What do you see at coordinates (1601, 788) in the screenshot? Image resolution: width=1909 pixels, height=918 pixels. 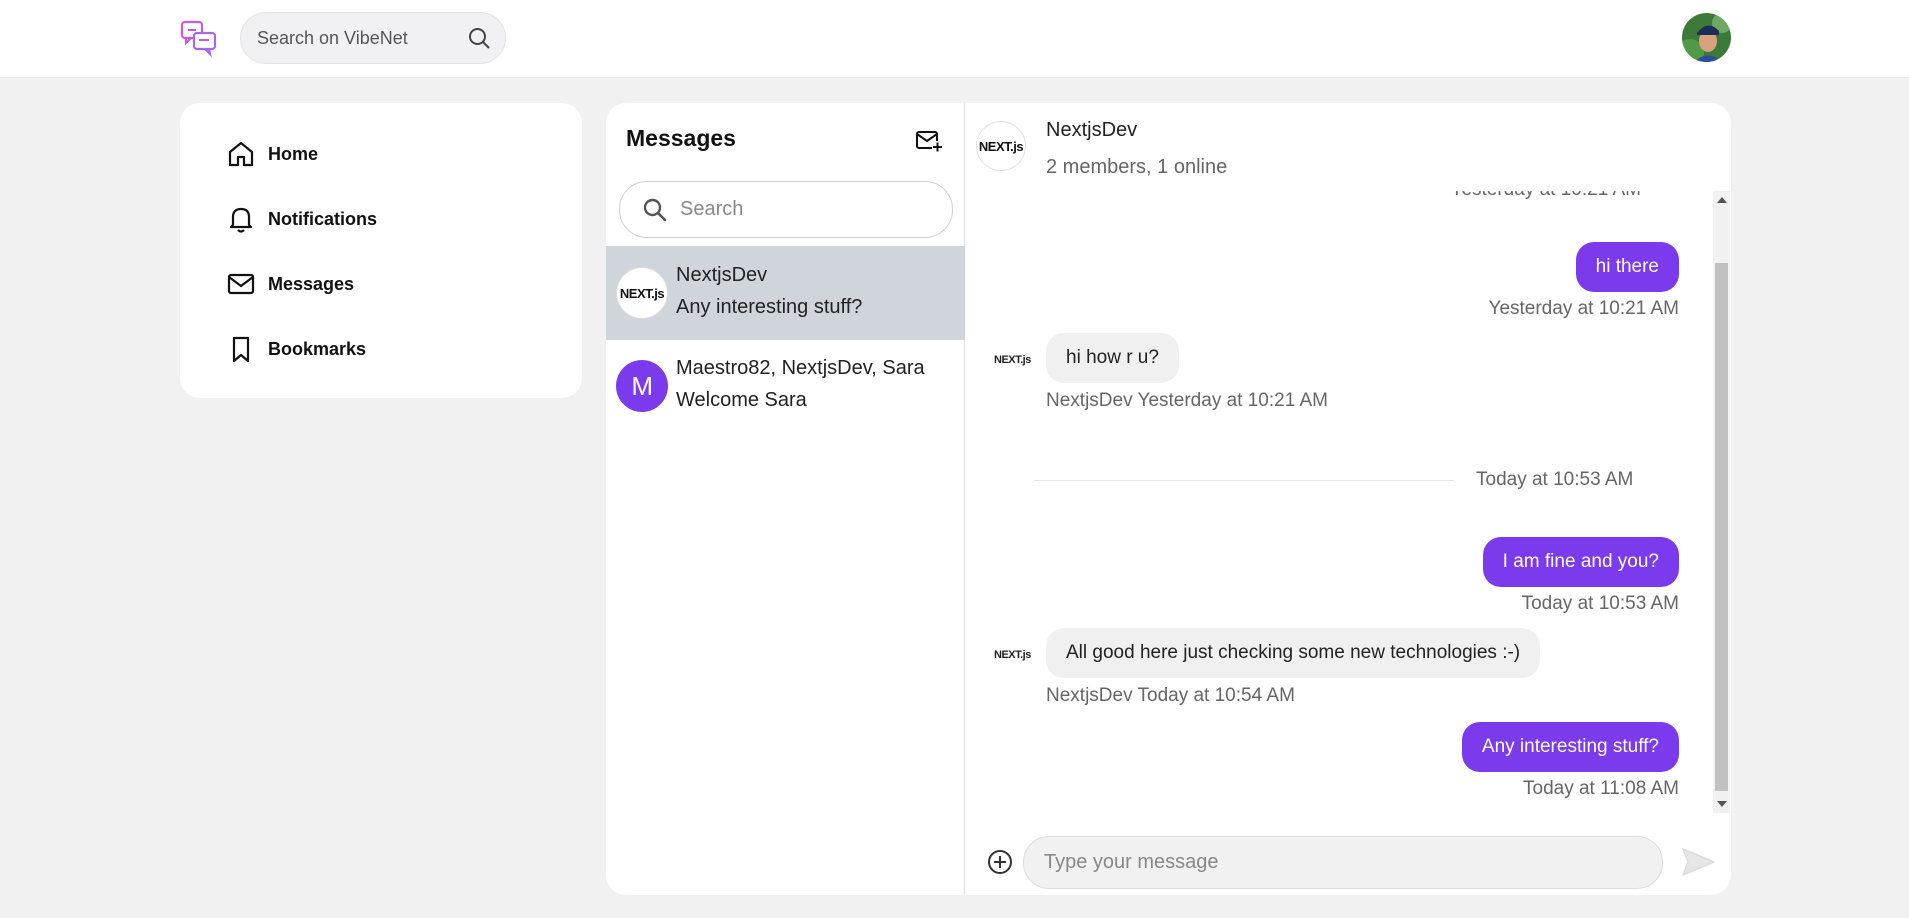 I see `message-timestamp: Today at 11:08 AM` at bounding box center [1601, 788].